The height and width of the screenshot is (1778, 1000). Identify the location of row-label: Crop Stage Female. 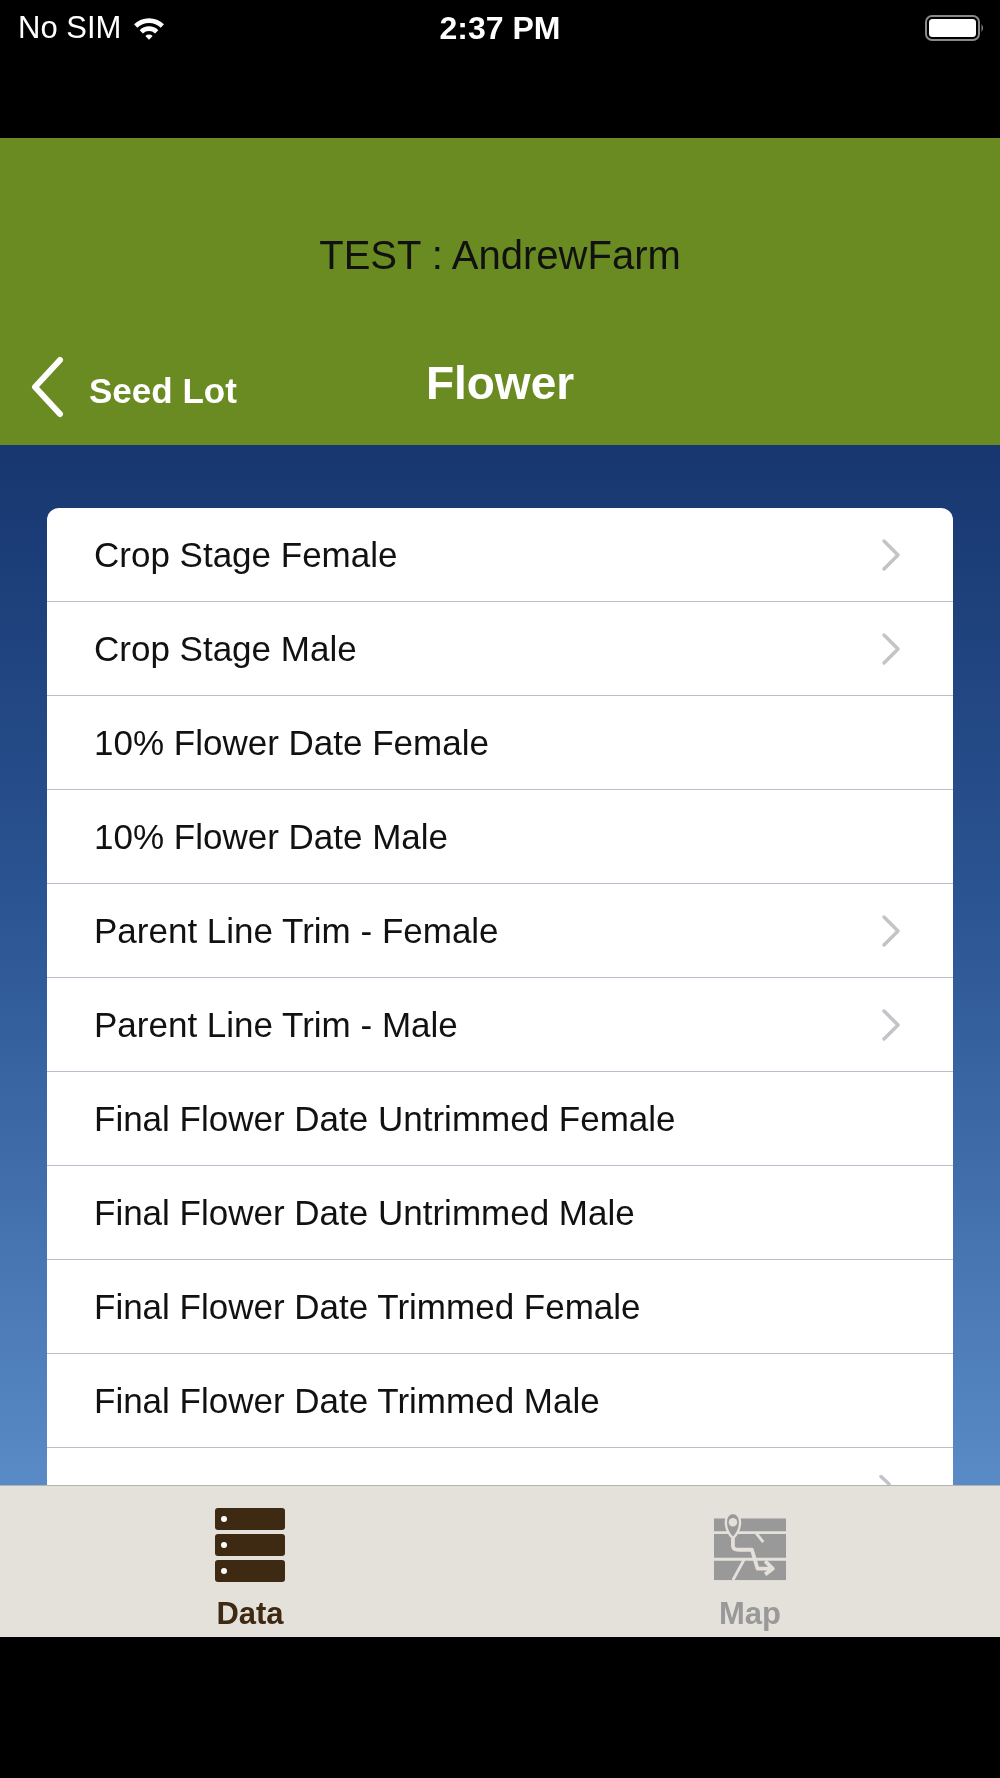
(246, 554).